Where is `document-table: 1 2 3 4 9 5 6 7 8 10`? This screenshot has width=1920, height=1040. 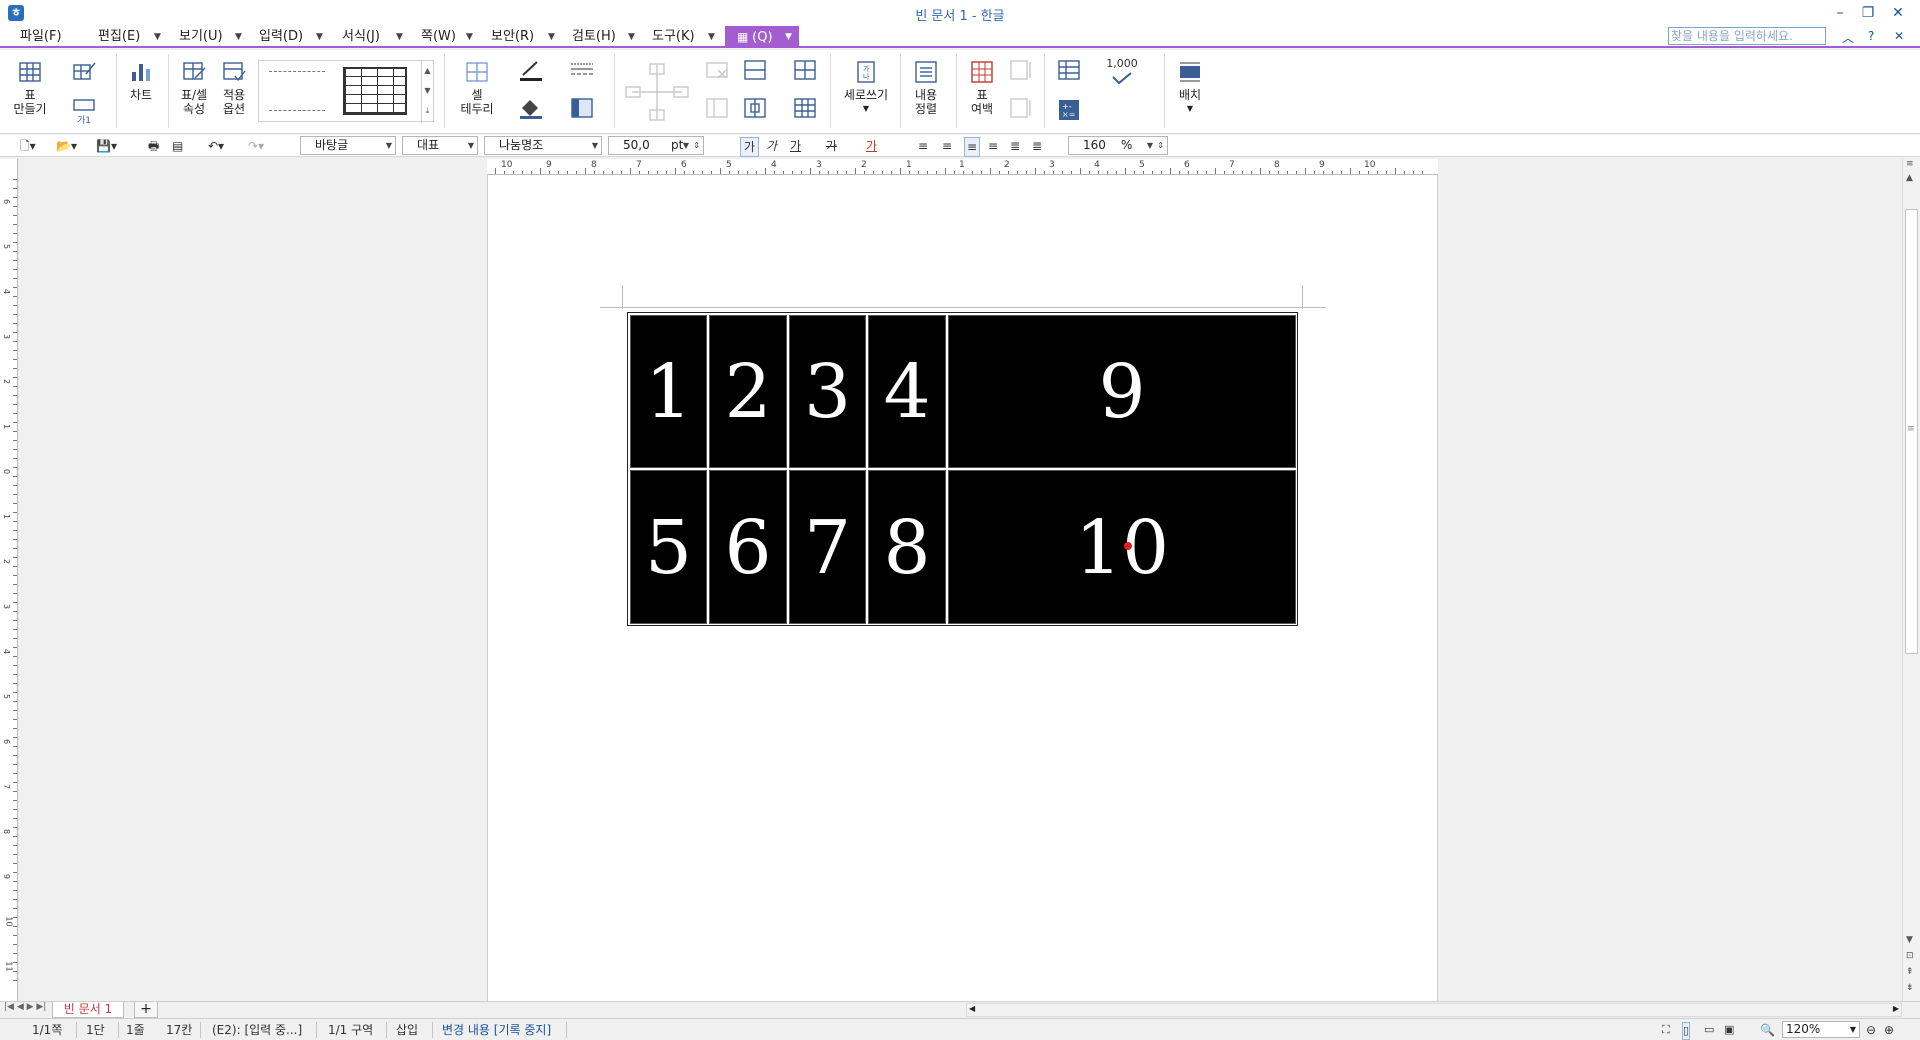 document-table: 1 2 3 4 9 5 6 7 8 10 is located at coordinates (962, 469).